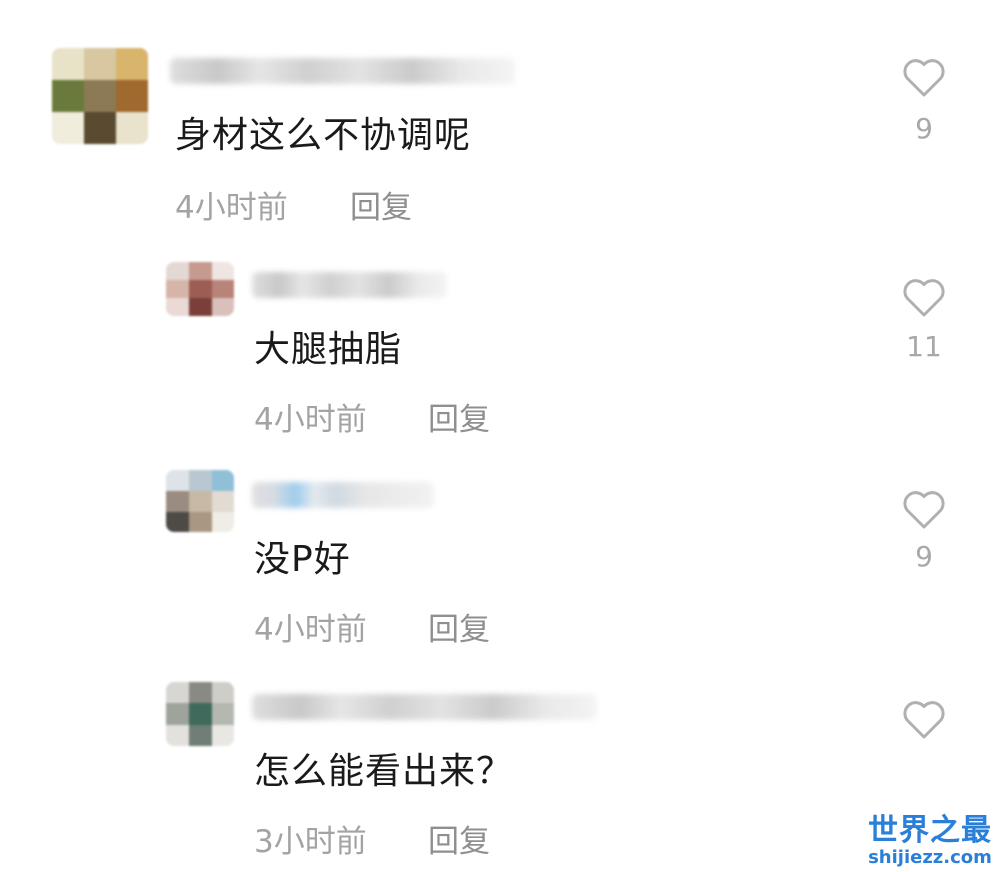 This screenshot has height=872, width=1000. I want to click on watermark-site: shijiezz.com, so click(930, 857).